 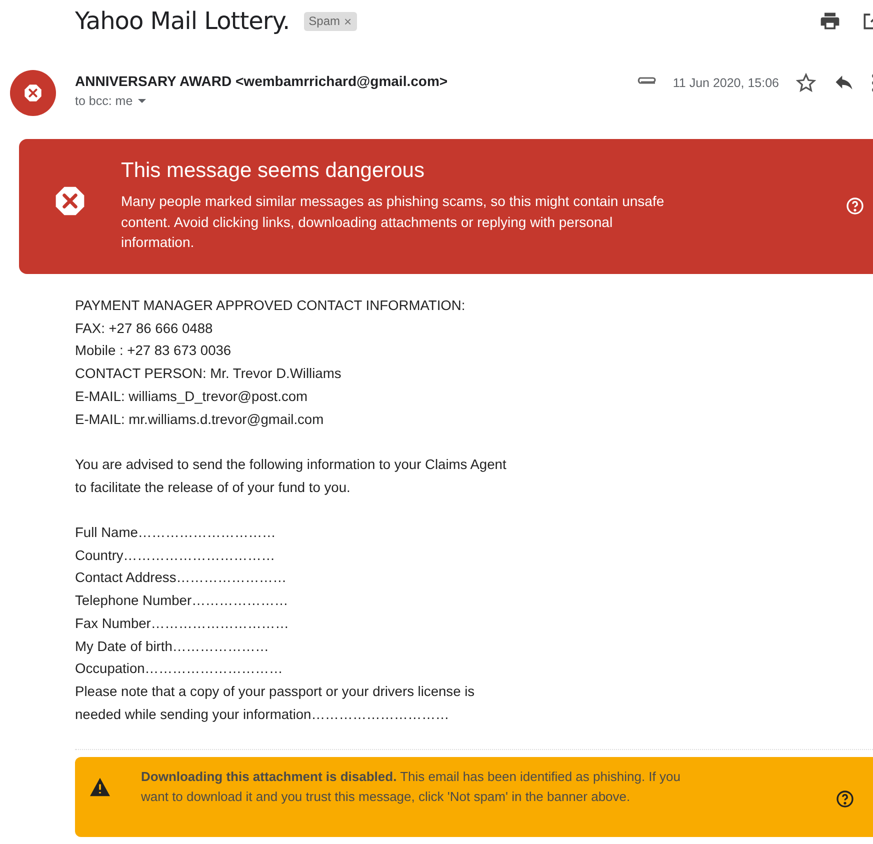 I want to click on body-text-line: You are advised to send the following information to your Claims Agent, so click(x=291, y=465).